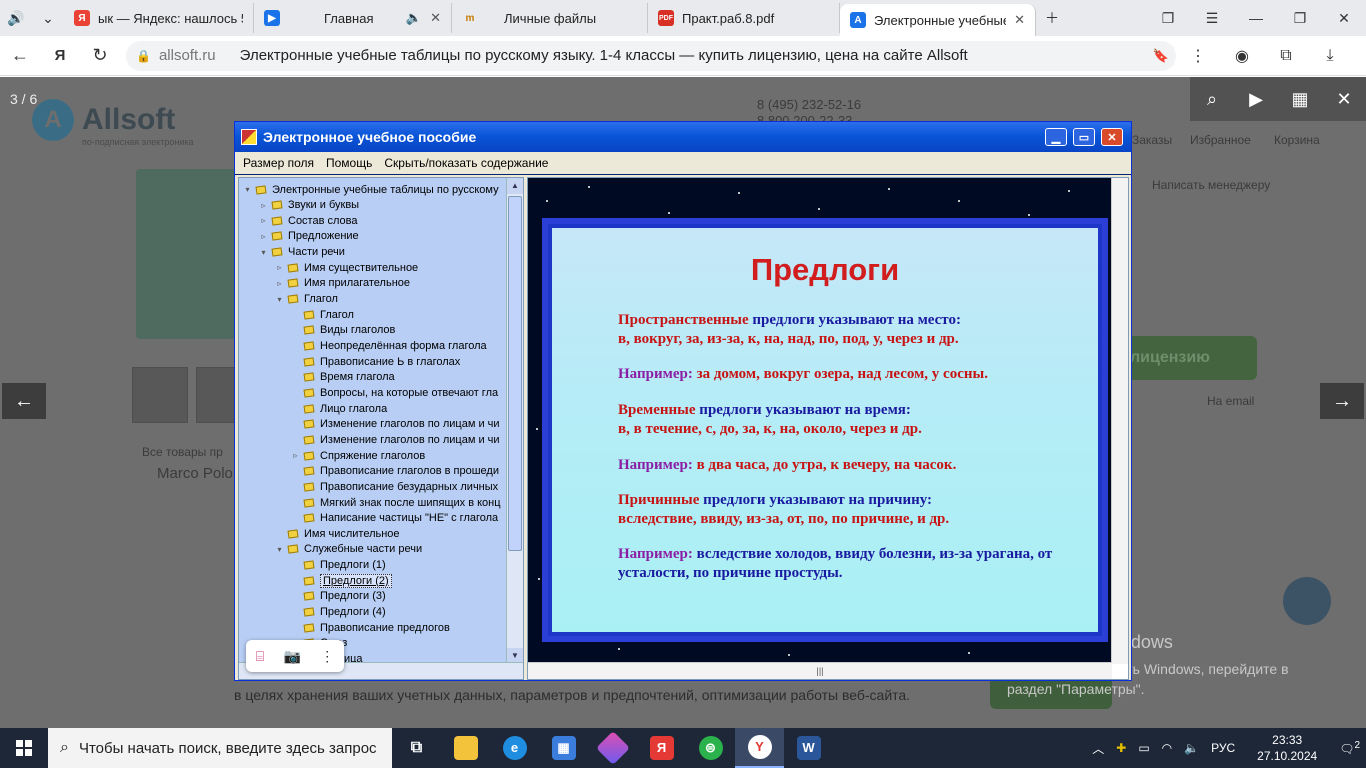  I want to click on edge-icon: e, so click(514, 748).